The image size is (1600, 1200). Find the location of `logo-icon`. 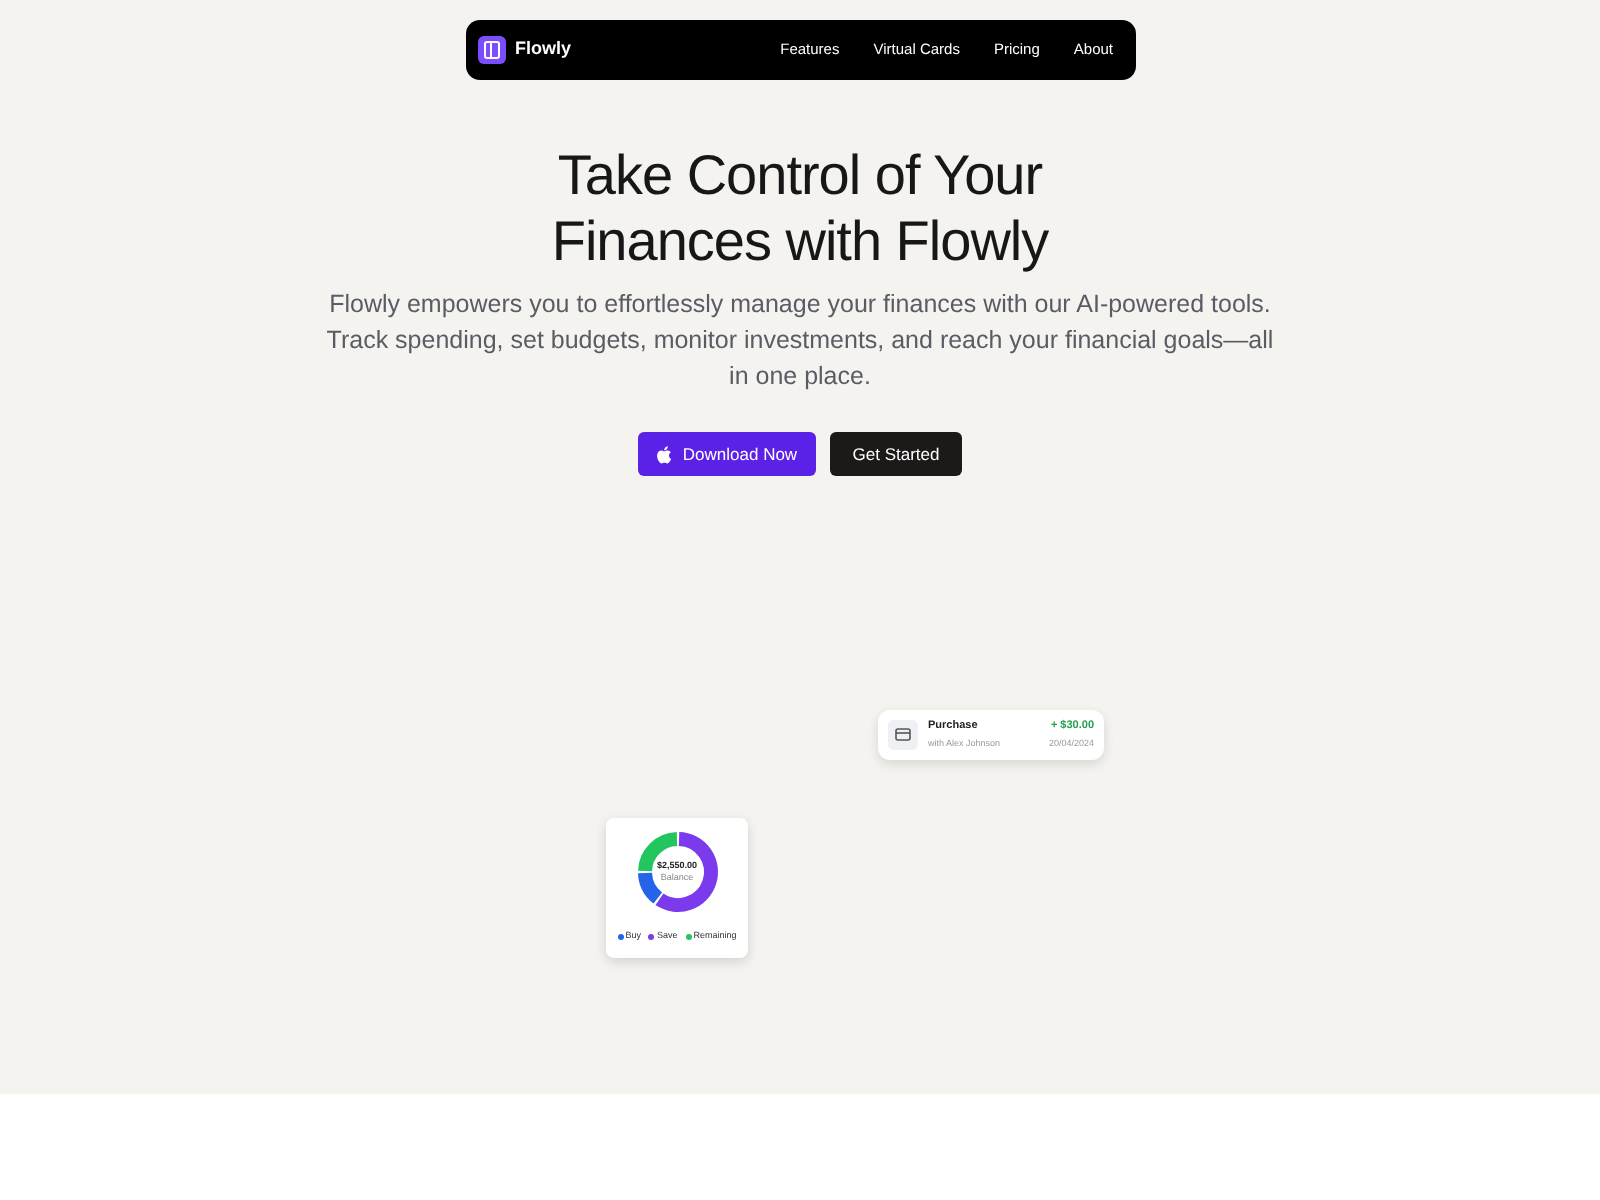

logo-icon is located at coordinates (491, 50).